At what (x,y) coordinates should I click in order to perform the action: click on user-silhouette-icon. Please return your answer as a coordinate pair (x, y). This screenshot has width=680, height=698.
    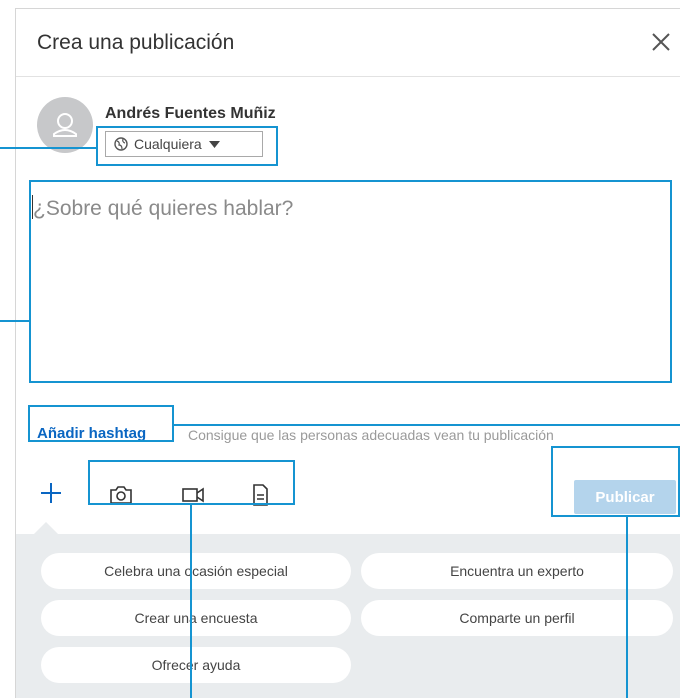
    Looking at the image, I should click on (65, 125).